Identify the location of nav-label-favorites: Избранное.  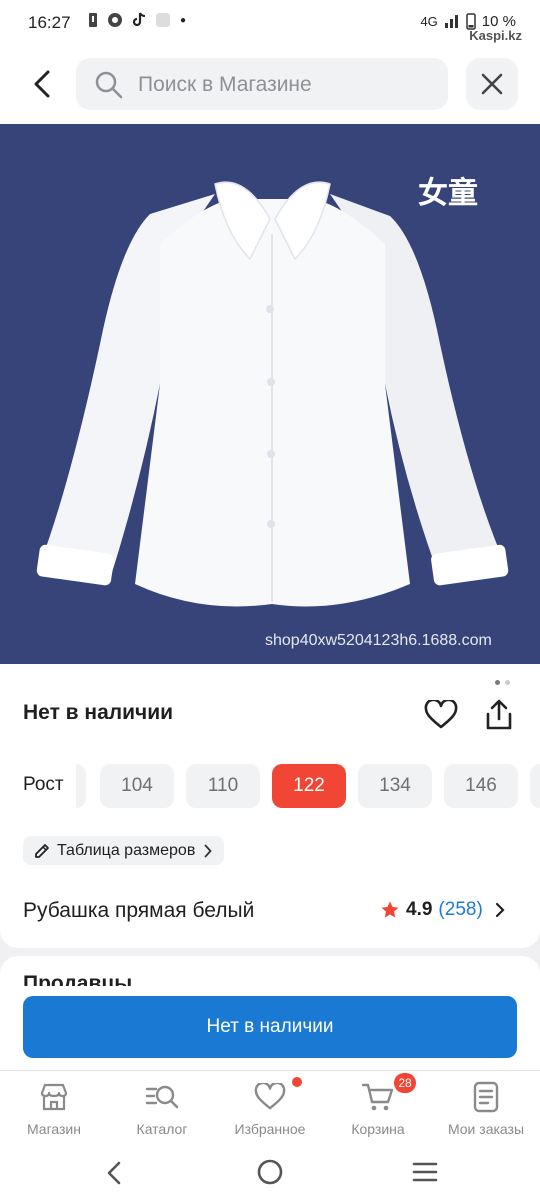
(270, 1129).